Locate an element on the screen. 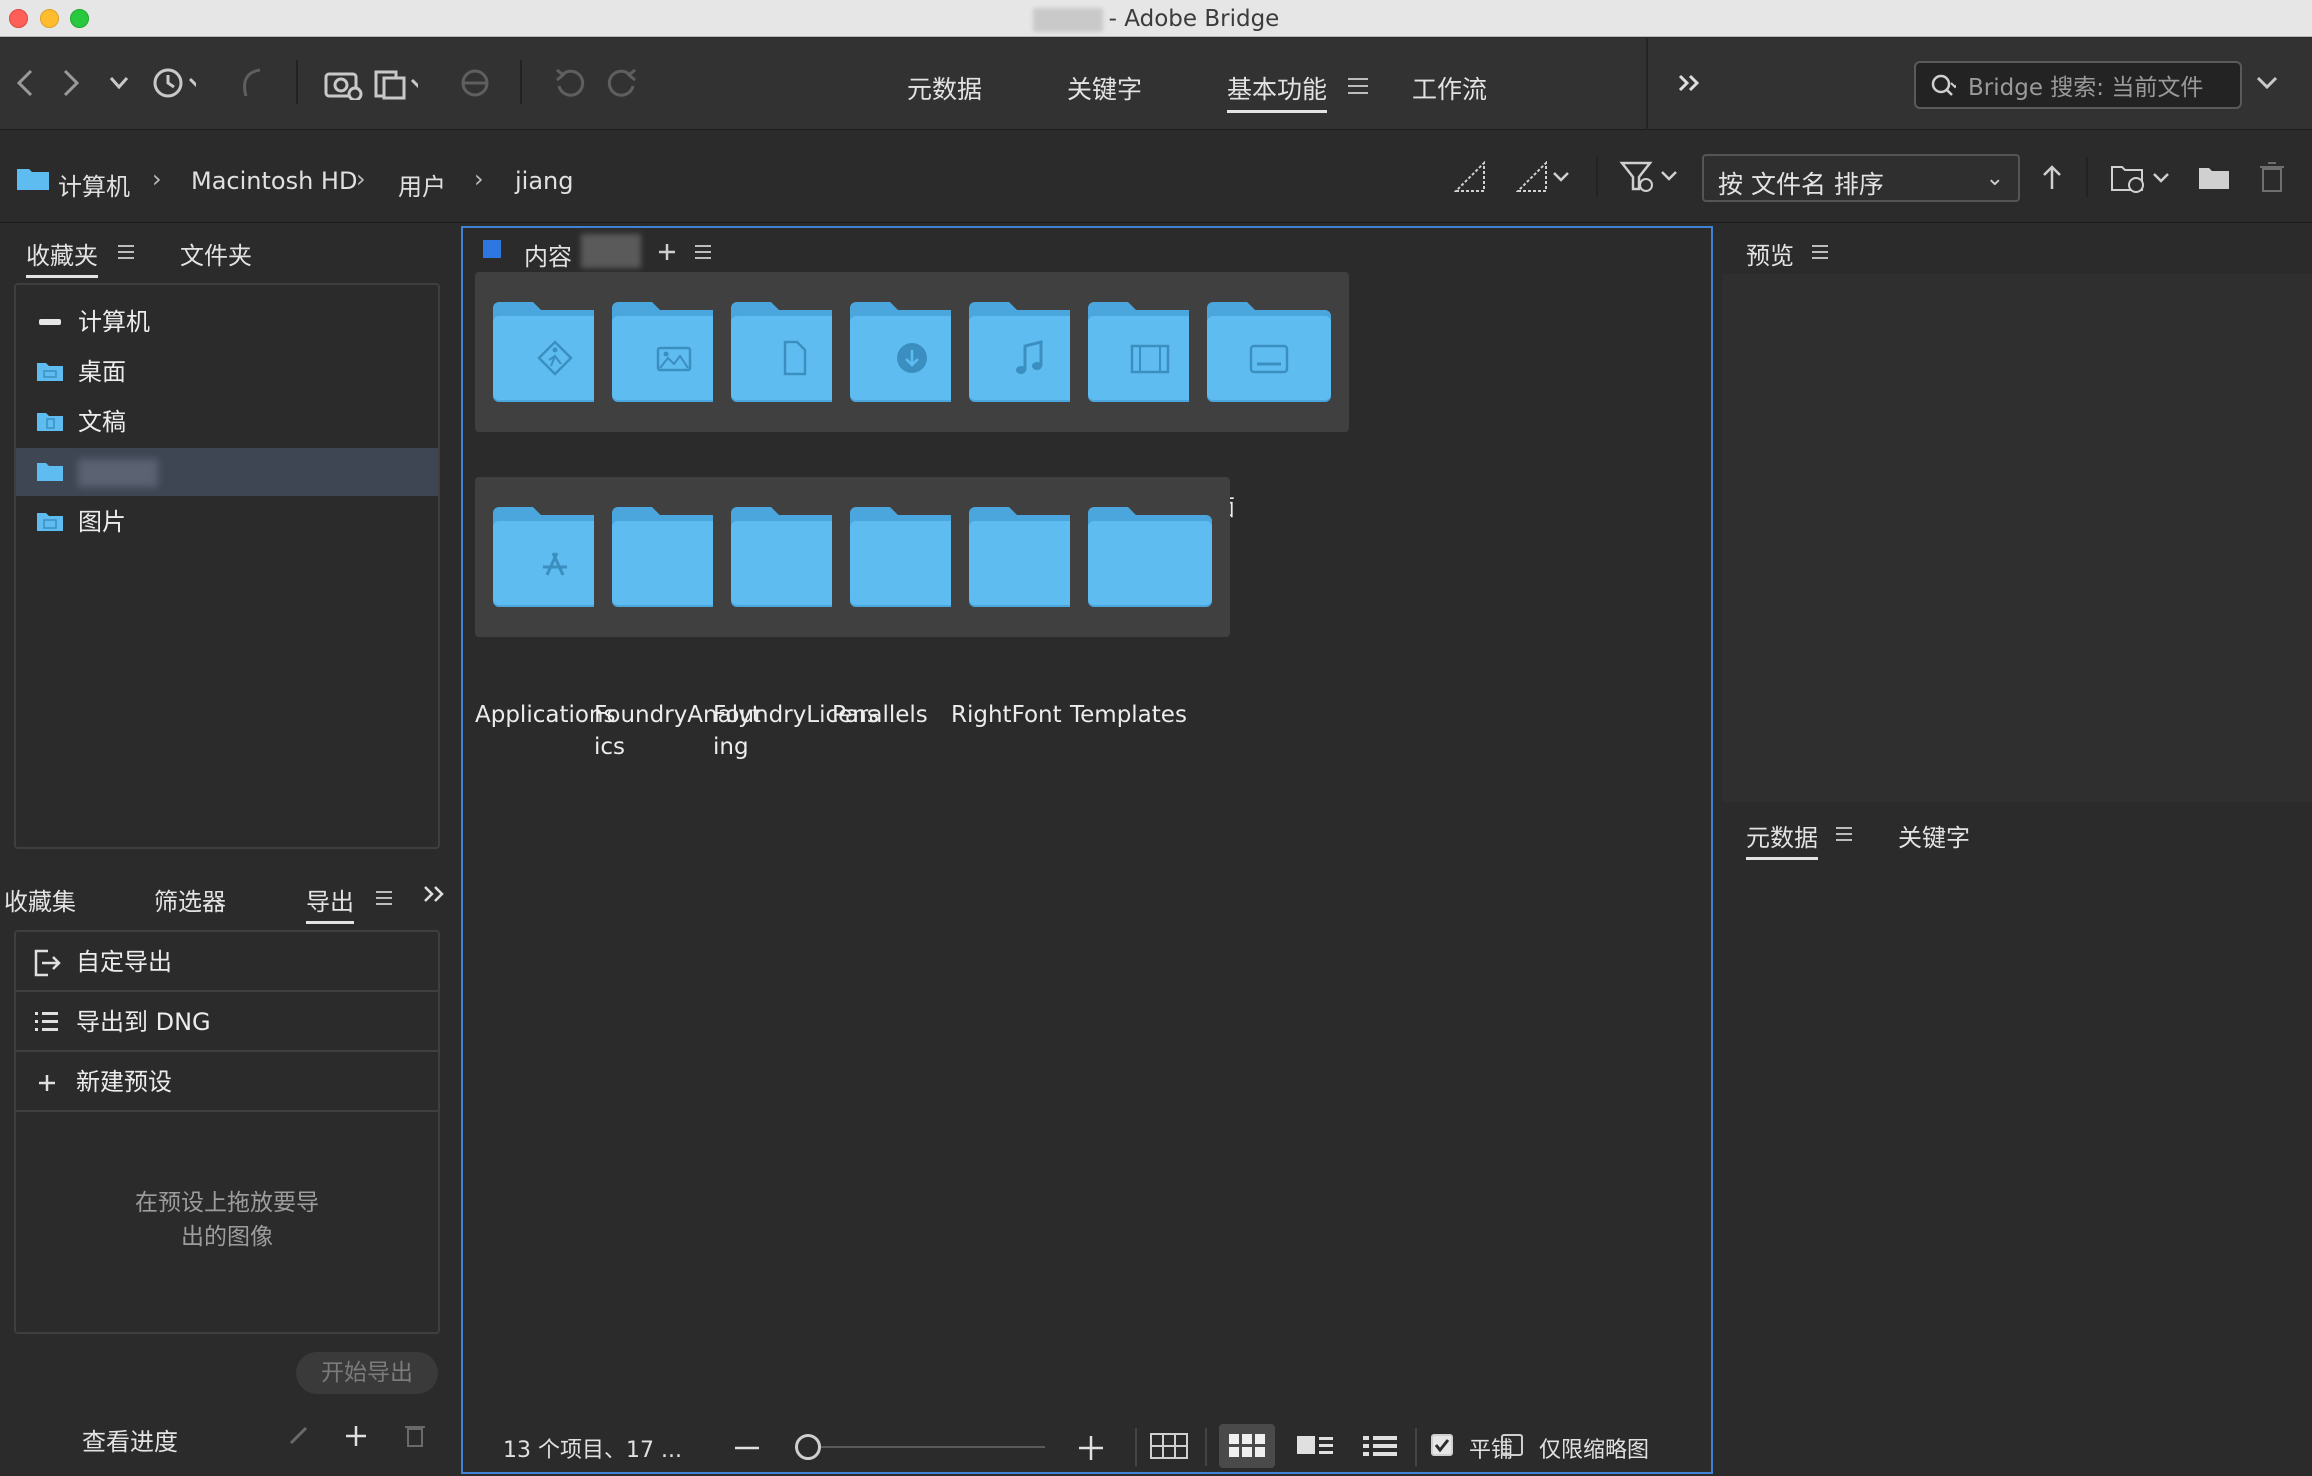  tab-preview: 预览 is located at coordinates (1770, 253).